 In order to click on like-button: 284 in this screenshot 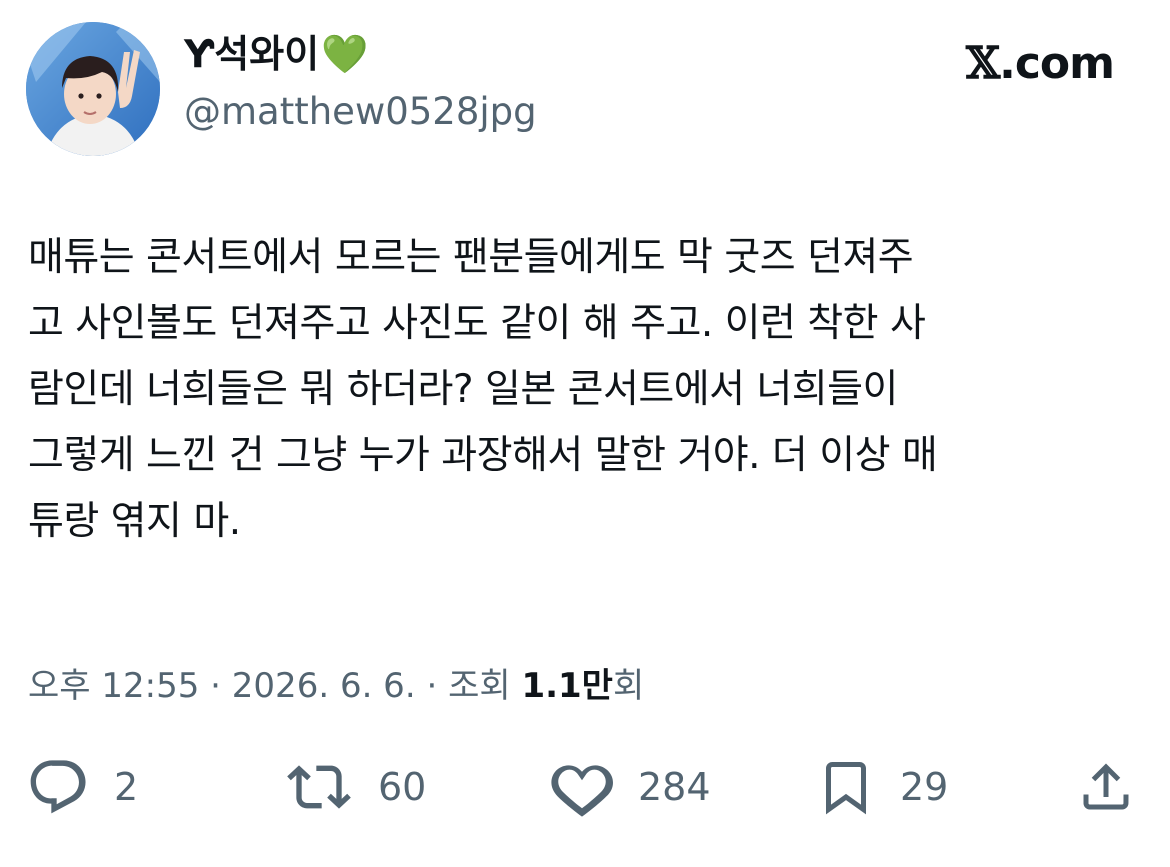, I will do `click(630, 787)`.